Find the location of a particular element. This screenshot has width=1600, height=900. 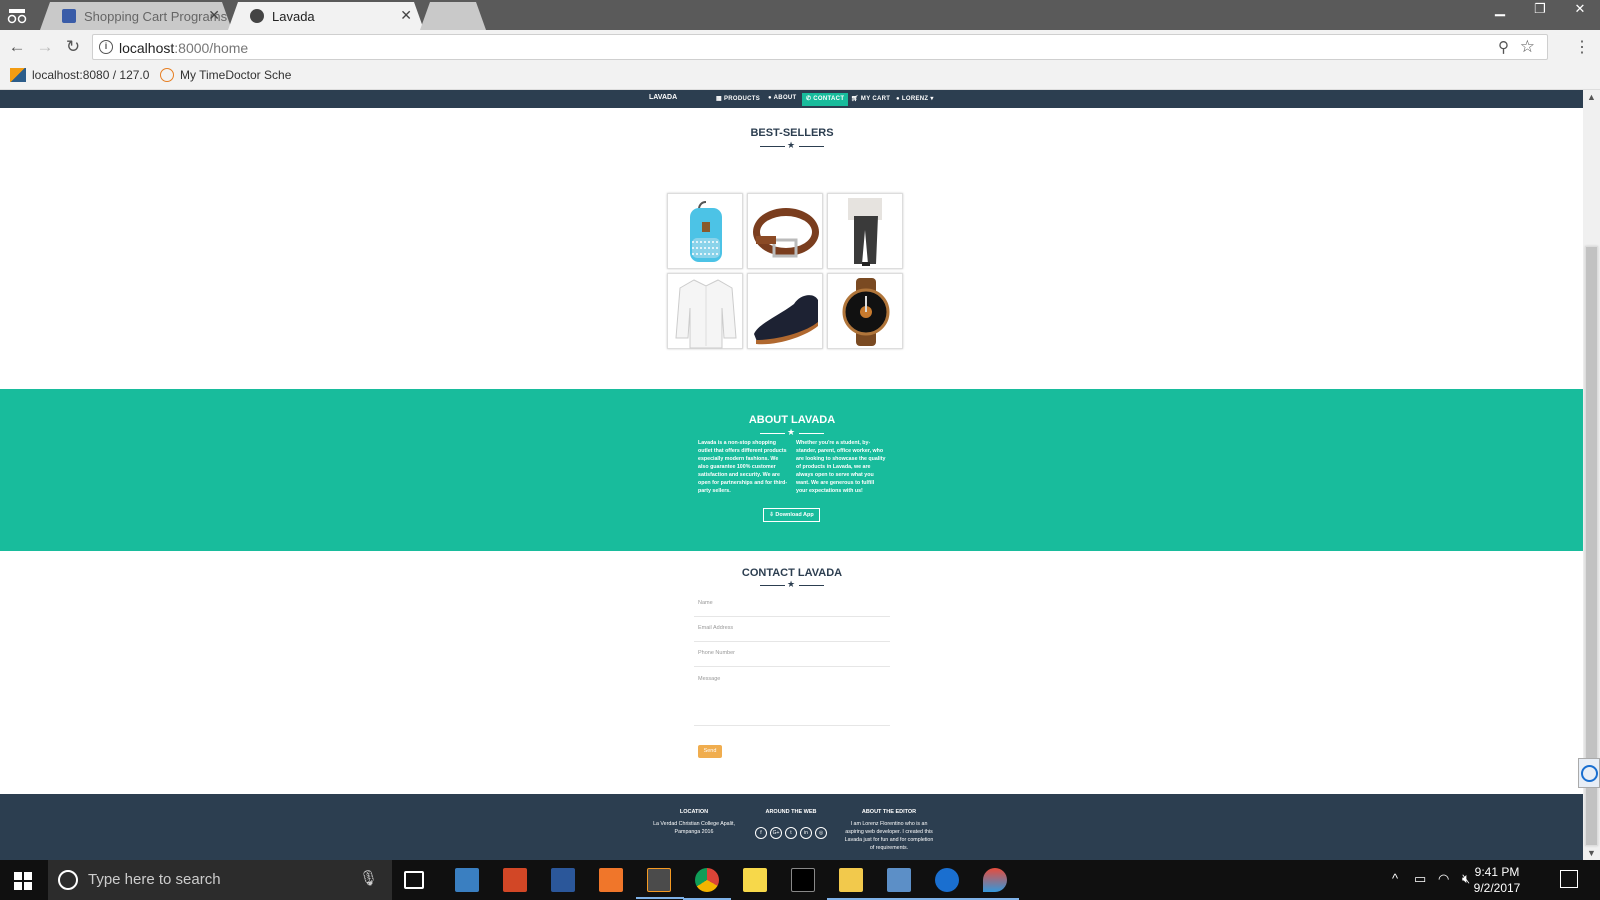

shirt-image is located at coordinates (706, 314).